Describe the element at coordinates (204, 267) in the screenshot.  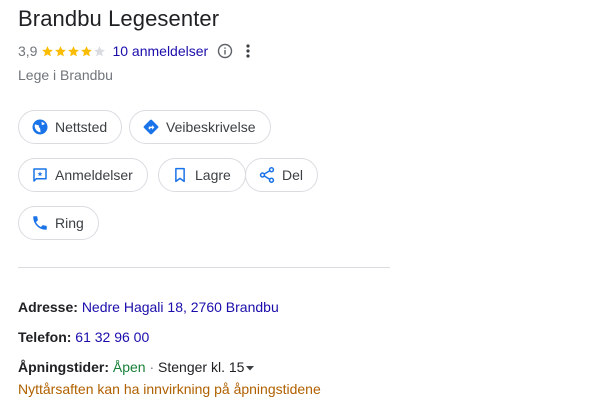
I see `divider` at that location.